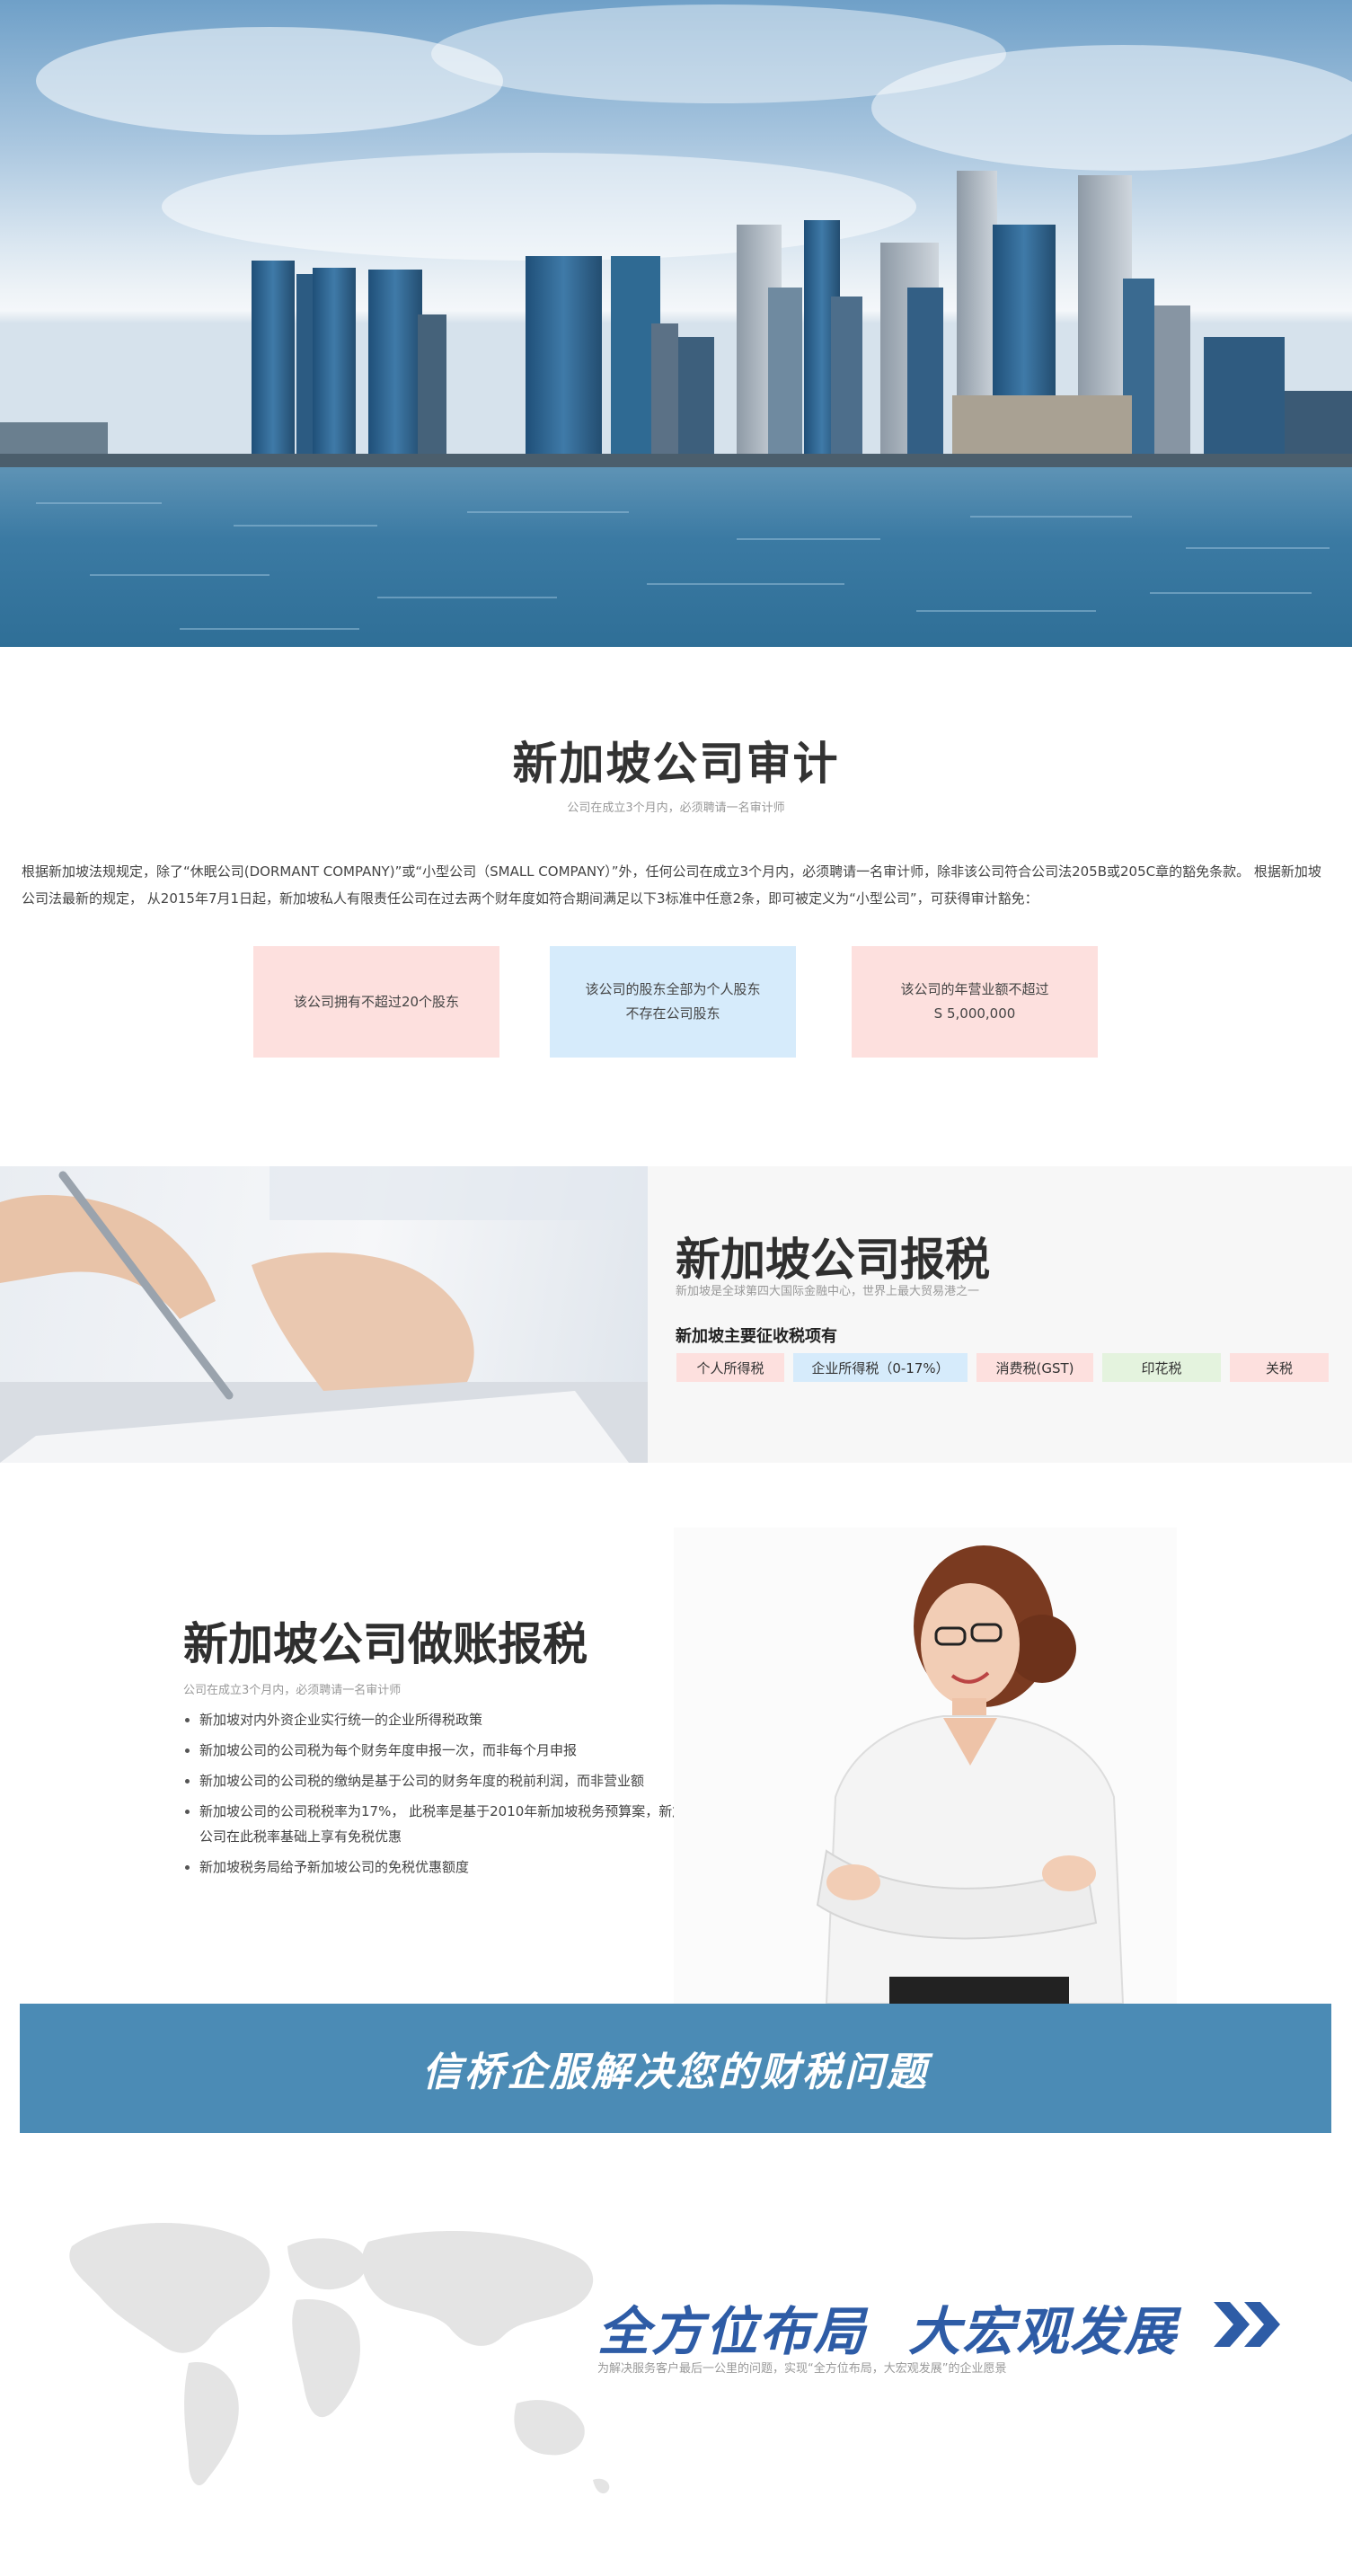 The width and height of the screenshot is (1352, 2576). Describe the element at coordinates (828, 1291) in the screenshot. I see `tax-subtitle: 新加坡是全球第四大国际金融中心，世界上最大贸易港之一` at that location.